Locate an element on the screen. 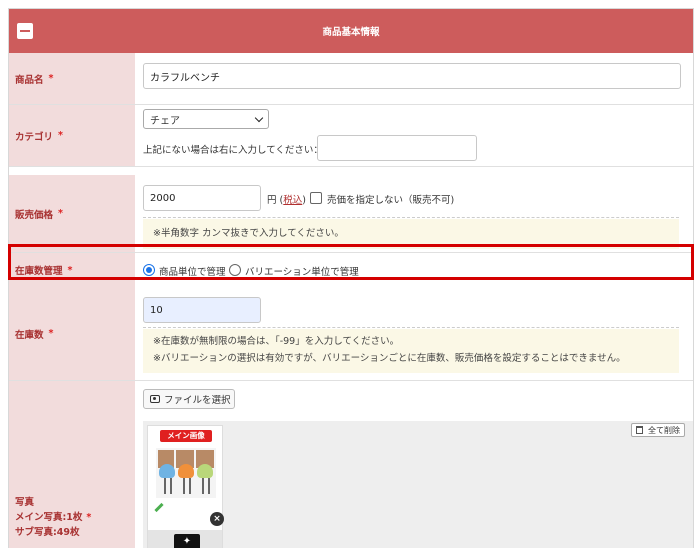 This screenshot has width=700, height=548. category-select: チェア is located at coordinates (206, 119).